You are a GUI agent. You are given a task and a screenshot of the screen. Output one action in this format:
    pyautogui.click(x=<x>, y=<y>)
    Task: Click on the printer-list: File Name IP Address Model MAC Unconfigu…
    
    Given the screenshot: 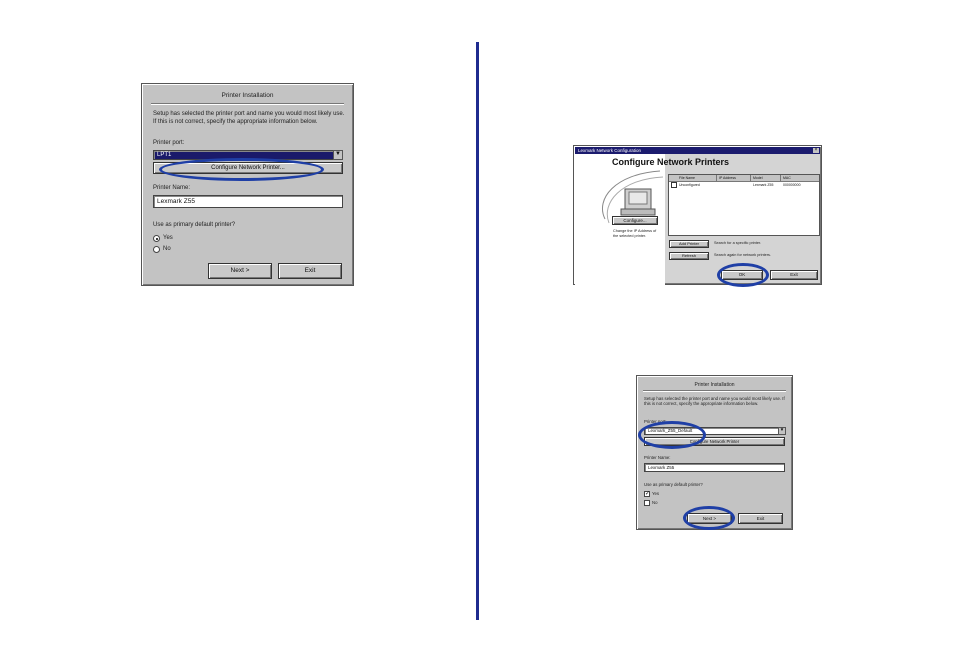 What is the action you would take?
    pyautogui.click(x=744, y=205)
    